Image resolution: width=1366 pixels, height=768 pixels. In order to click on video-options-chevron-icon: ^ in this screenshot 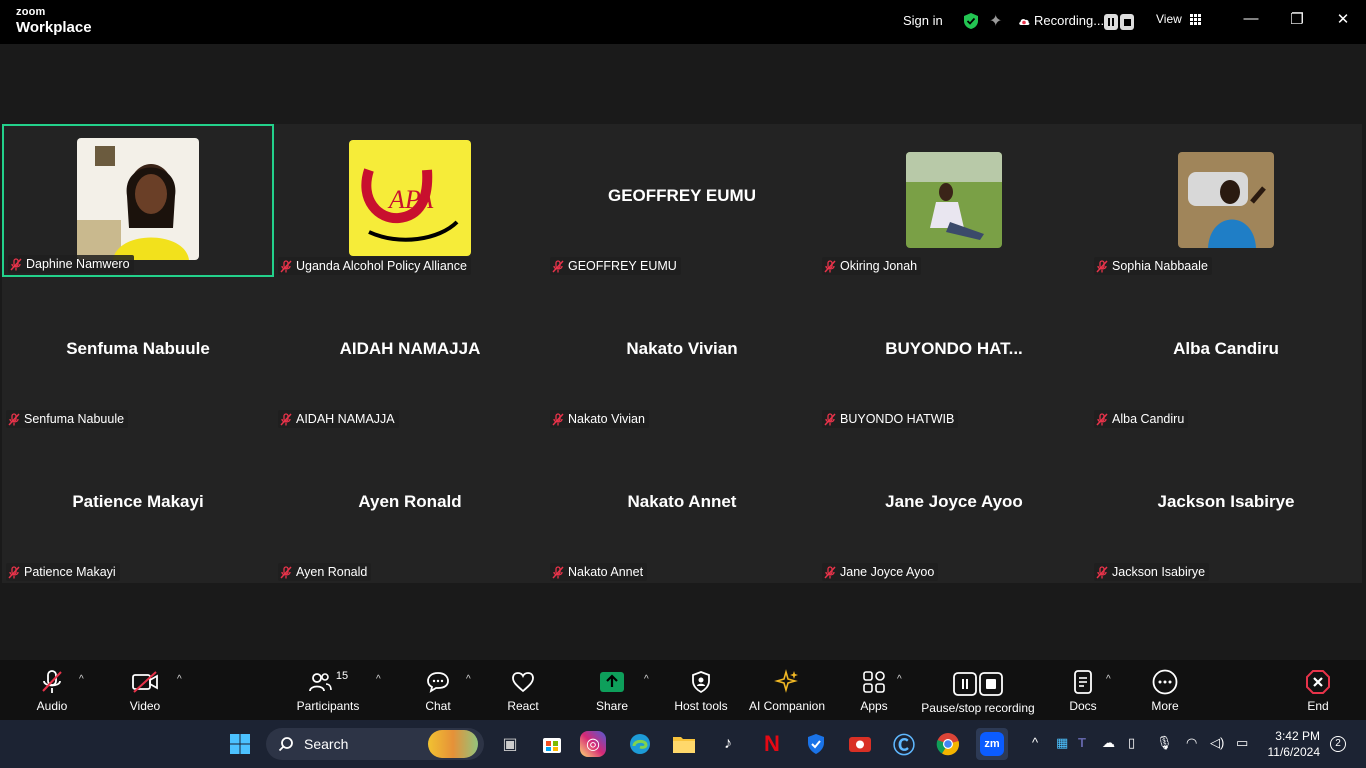, I will do `click(179, 679)`.